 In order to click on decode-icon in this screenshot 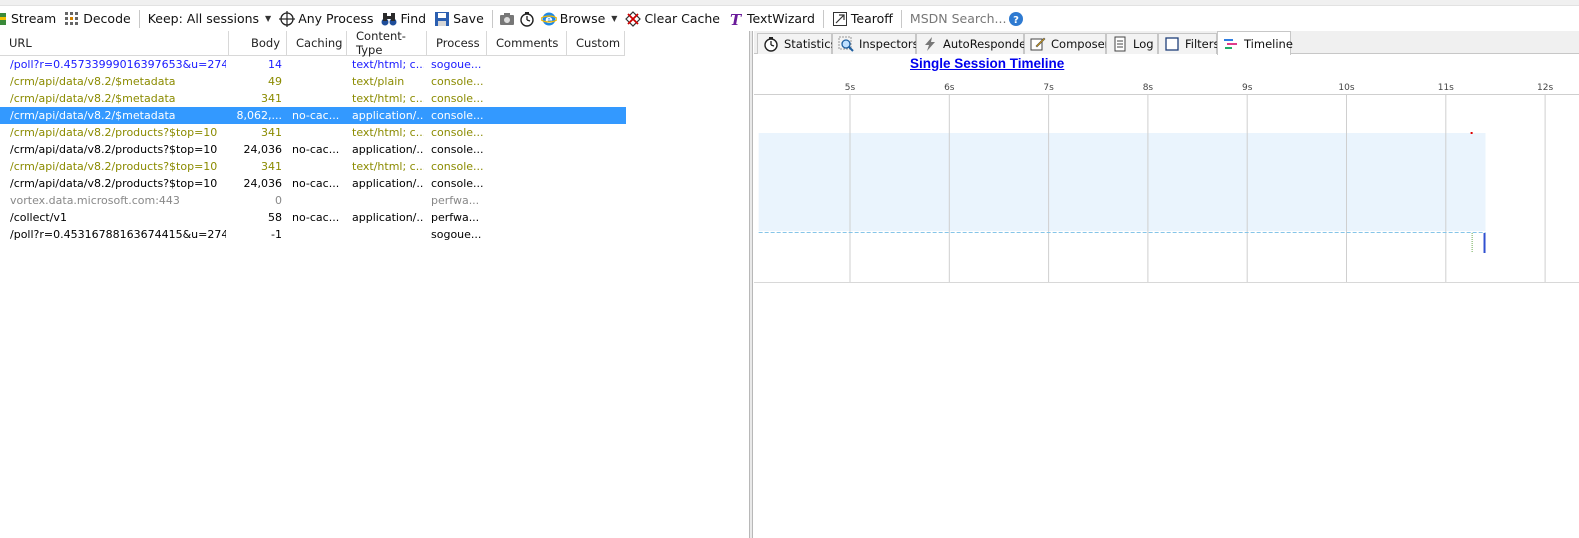, I will do `click(72, 19)`.